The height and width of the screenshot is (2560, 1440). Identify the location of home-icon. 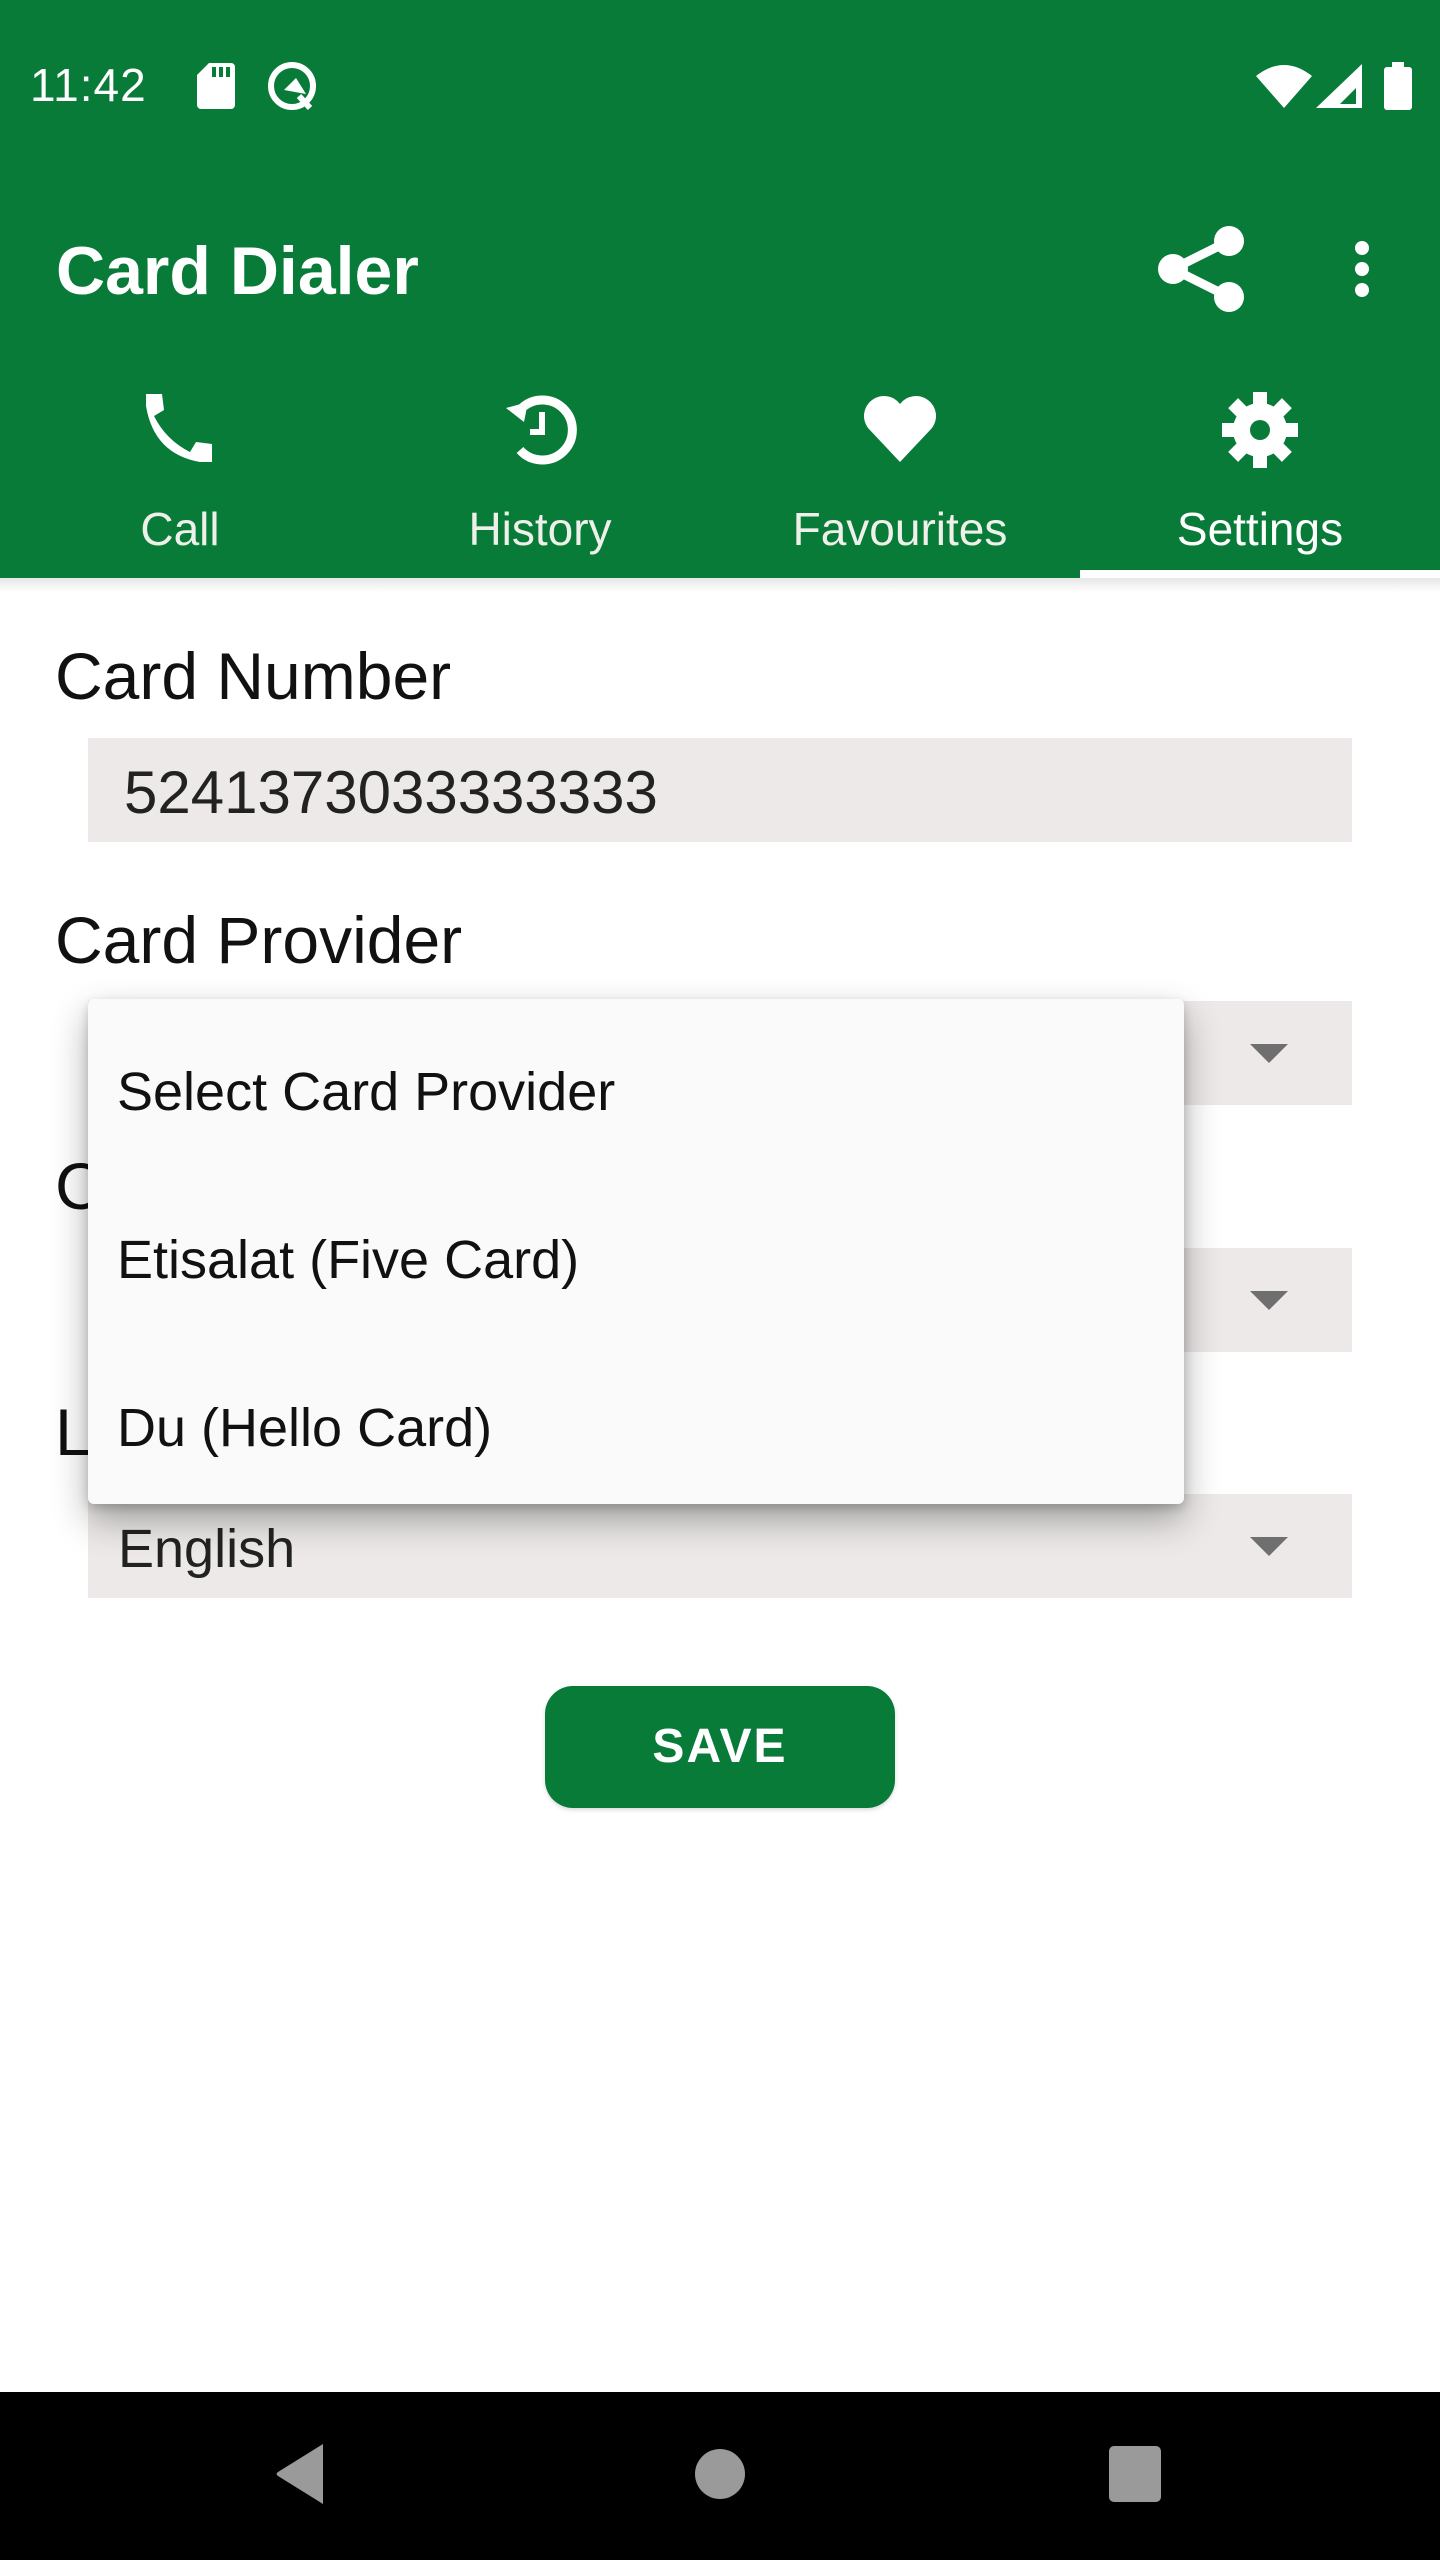
(720, 2474).